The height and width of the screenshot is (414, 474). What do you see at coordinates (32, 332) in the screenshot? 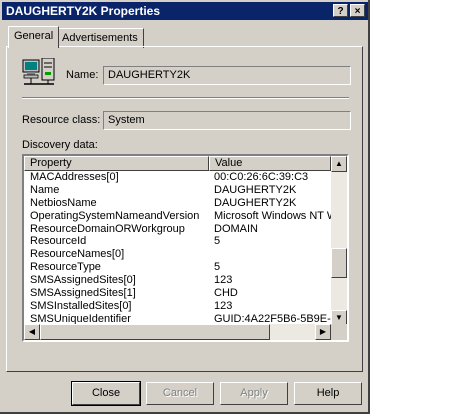
I see `scroll-left-icon: ◀` at bounding box center [32, 332].